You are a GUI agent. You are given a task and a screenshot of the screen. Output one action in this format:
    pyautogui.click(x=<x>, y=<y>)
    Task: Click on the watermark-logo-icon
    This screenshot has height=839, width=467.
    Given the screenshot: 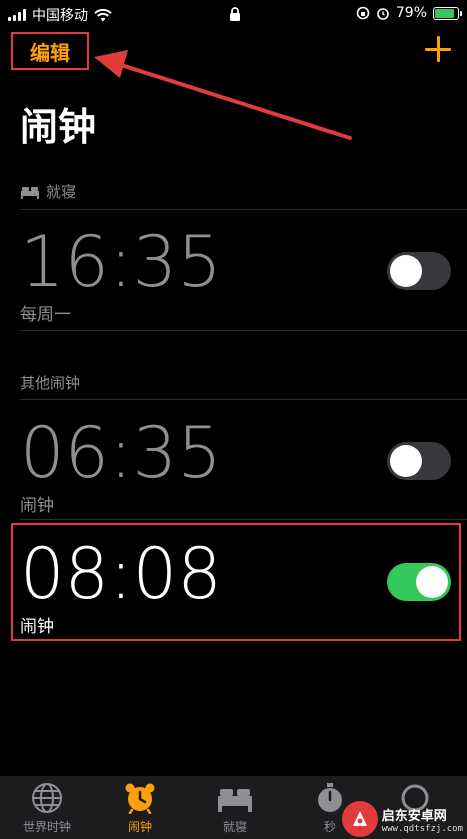 What is the action you would take?
    pyautogui.click(x=359, y=819)
    